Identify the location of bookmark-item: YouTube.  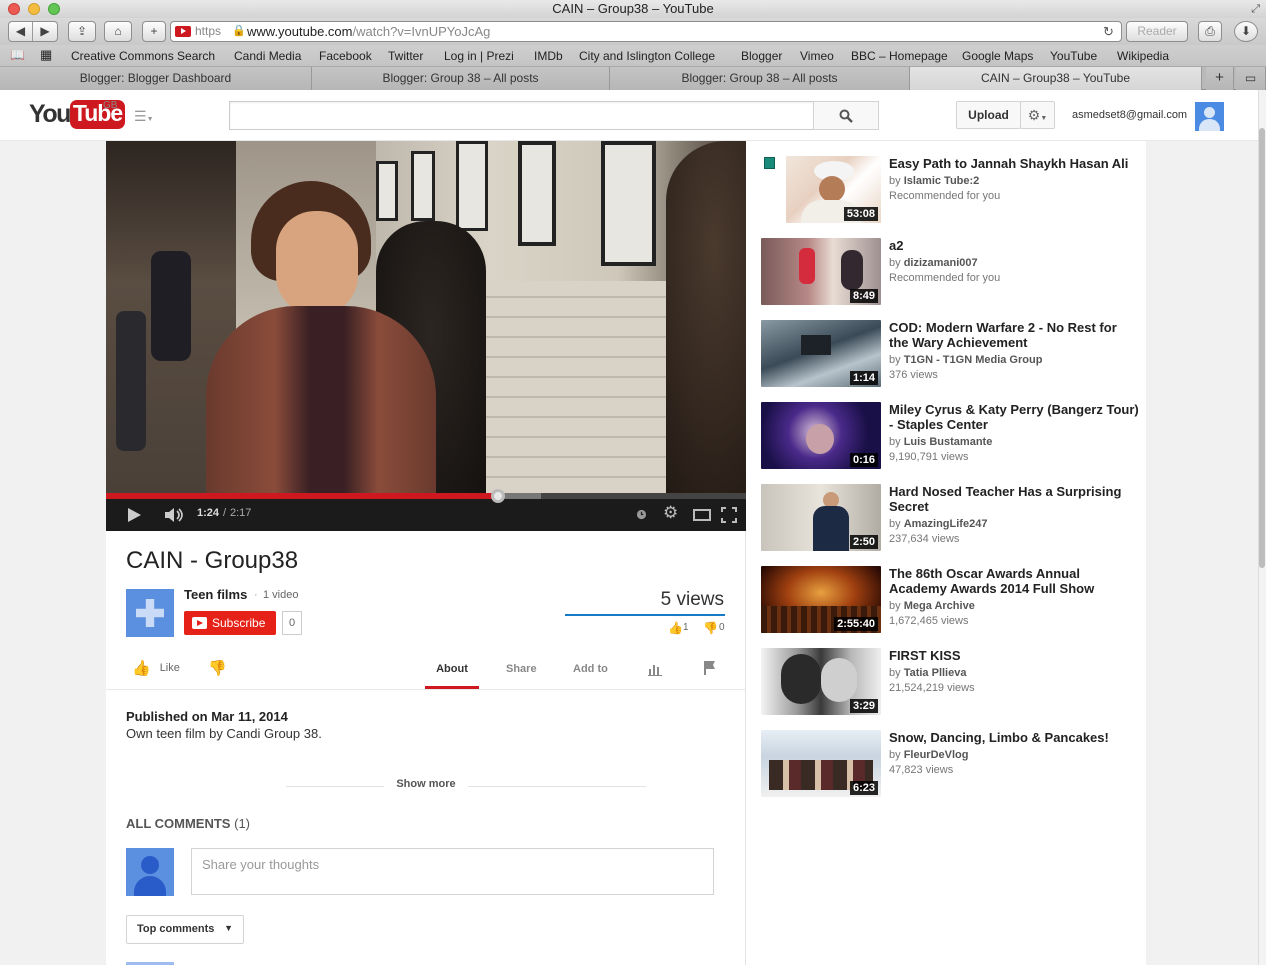
(1073, 56).